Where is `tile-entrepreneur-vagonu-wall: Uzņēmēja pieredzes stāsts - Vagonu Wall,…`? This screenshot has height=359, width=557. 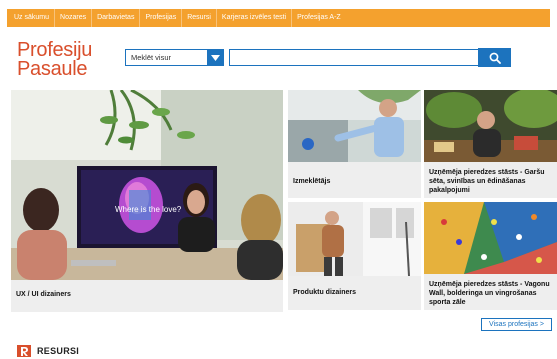
tile-entrepreneur-vagonu-wall: Uzņēmēja pieredzes stāsts - Vagonu Wall,… is located at coordinates (490, 256).